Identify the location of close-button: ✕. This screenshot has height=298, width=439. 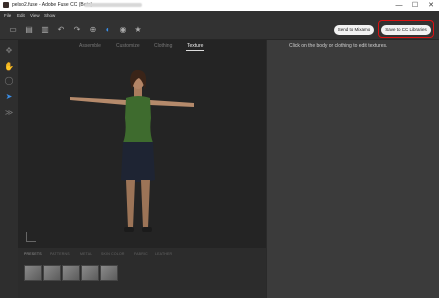
(431, 5).